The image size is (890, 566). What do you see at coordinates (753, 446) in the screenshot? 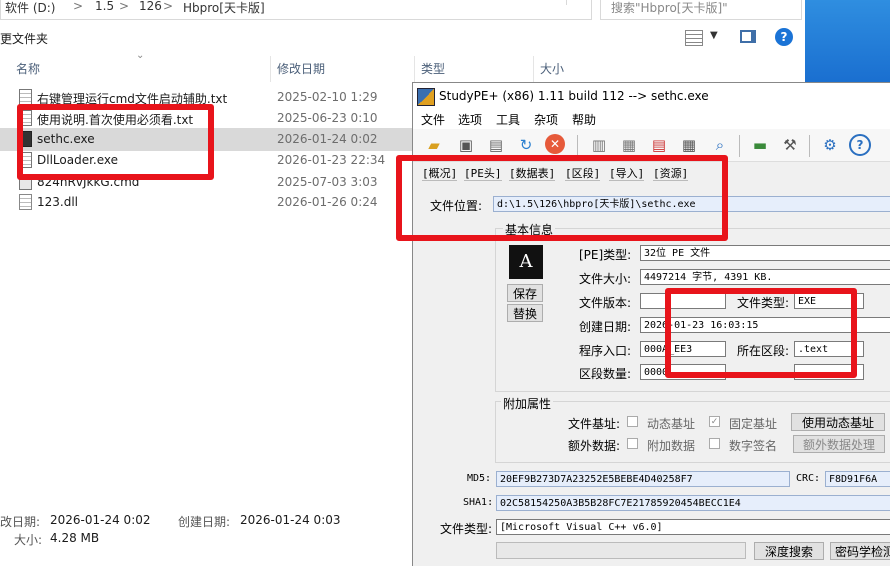
I see `digital-sign-label: 数字签名` at bounding box center [753, 446].